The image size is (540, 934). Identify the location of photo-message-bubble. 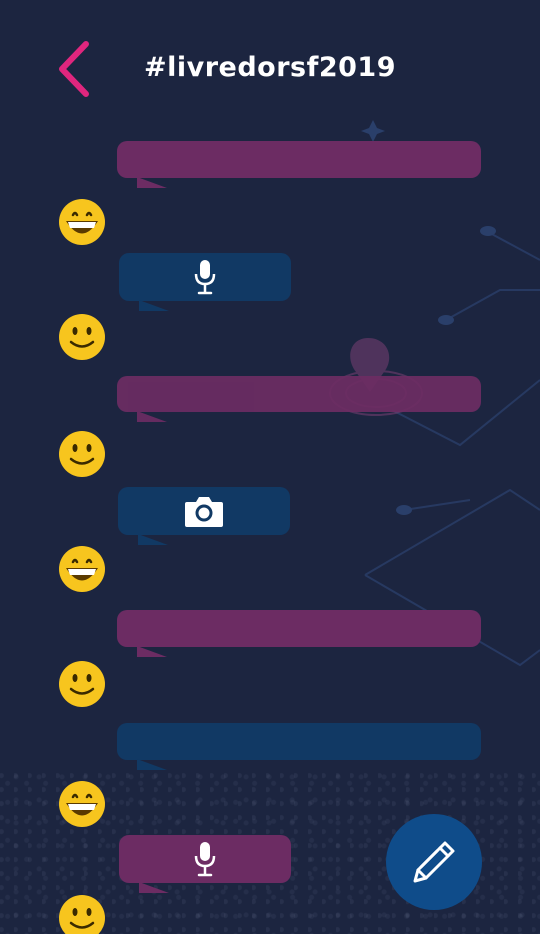
(204, 516).